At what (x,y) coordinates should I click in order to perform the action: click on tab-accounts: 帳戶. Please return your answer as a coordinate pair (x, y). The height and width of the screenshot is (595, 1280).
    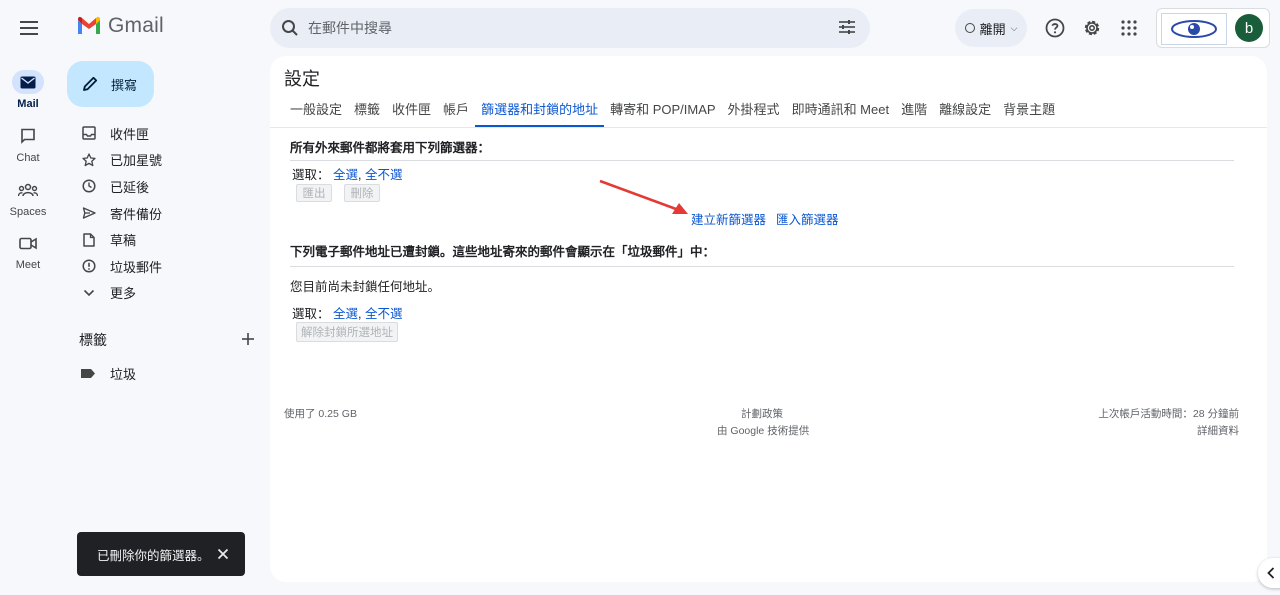
    Looking at the image, I should click on (456, 113).